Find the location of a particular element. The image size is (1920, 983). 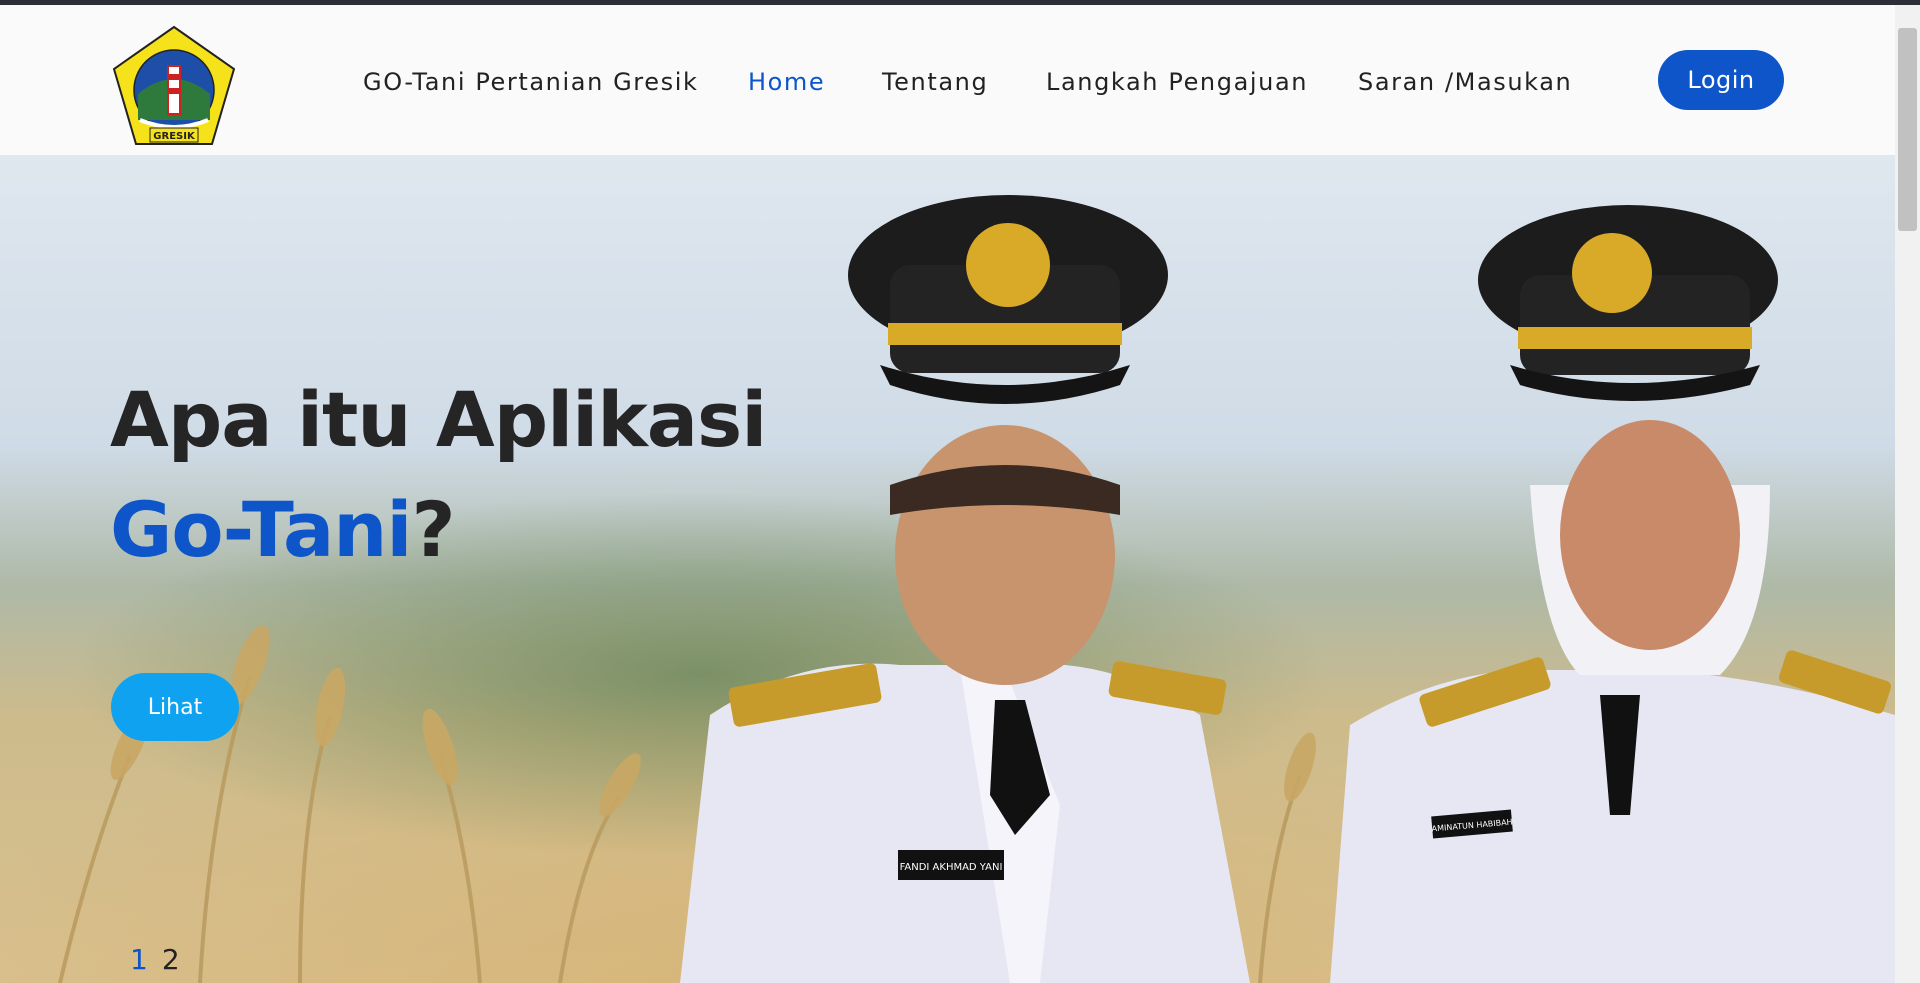

nav-home: Home is located at coordinates (786, 82).